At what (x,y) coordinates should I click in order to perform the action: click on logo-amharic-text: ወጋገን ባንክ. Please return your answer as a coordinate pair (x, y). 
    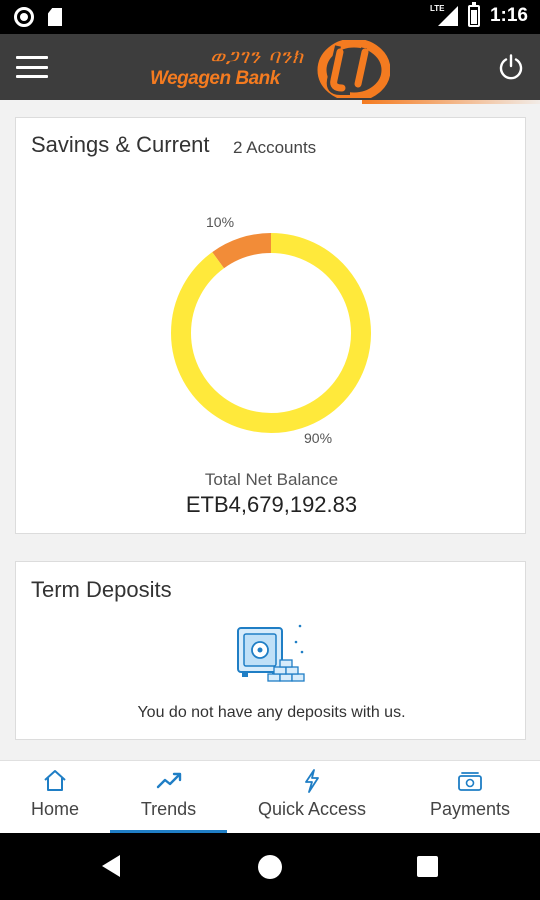
    Looking at the image, I should click on (257, 56).